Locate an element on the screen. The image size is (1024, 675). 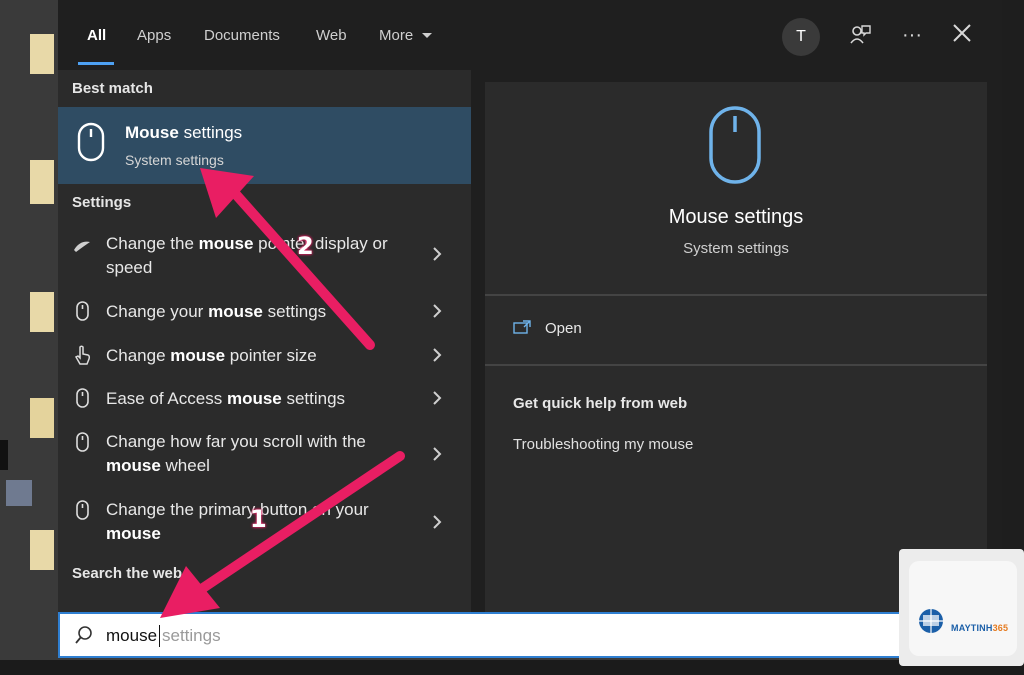
web-help-heading: Get quick help from web is located at coordinates (600, 403).